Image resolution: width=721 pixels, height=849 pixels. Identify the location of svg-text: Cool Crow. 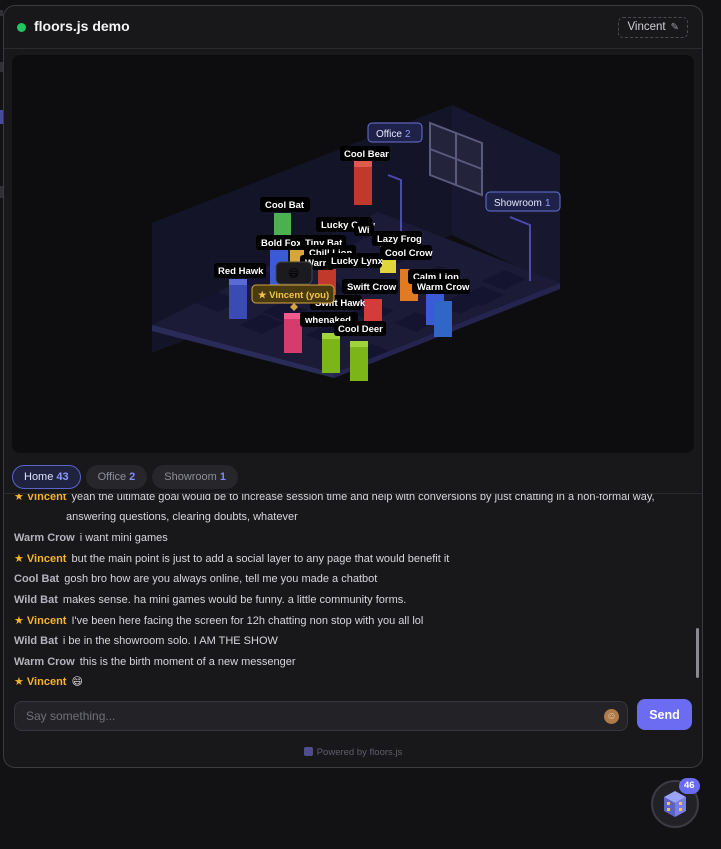
(409, 253).